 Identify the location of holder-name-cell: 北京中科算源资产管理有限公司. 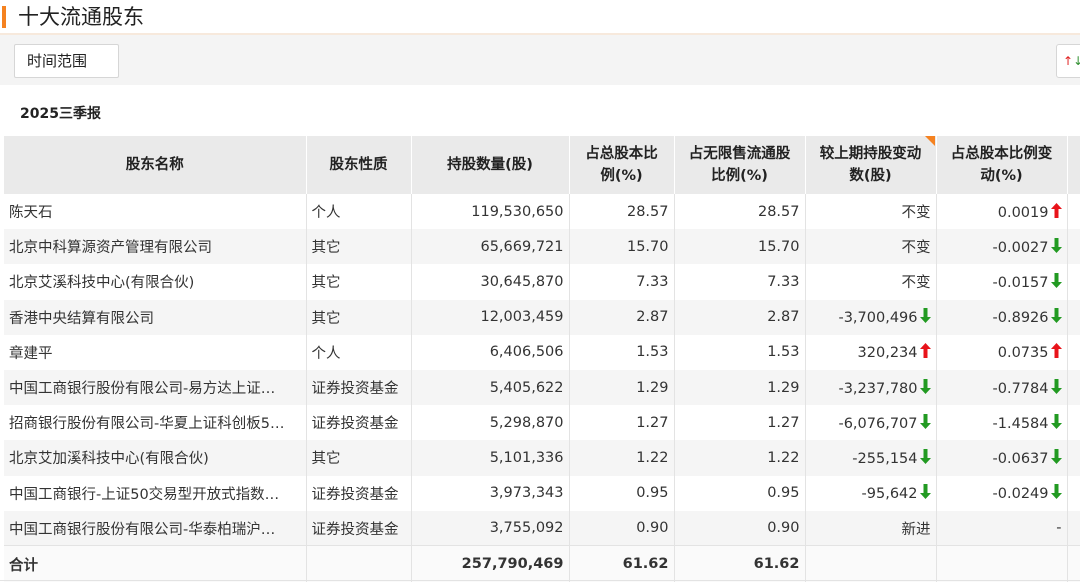
(155, 247).